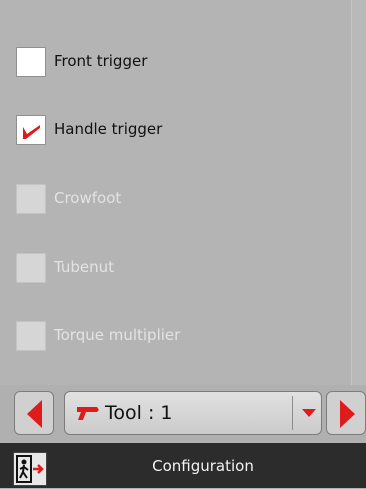 The height and width of the screenshot is (489, 366). I want to click on handle-trigger-checkbox, so click(31, 130).